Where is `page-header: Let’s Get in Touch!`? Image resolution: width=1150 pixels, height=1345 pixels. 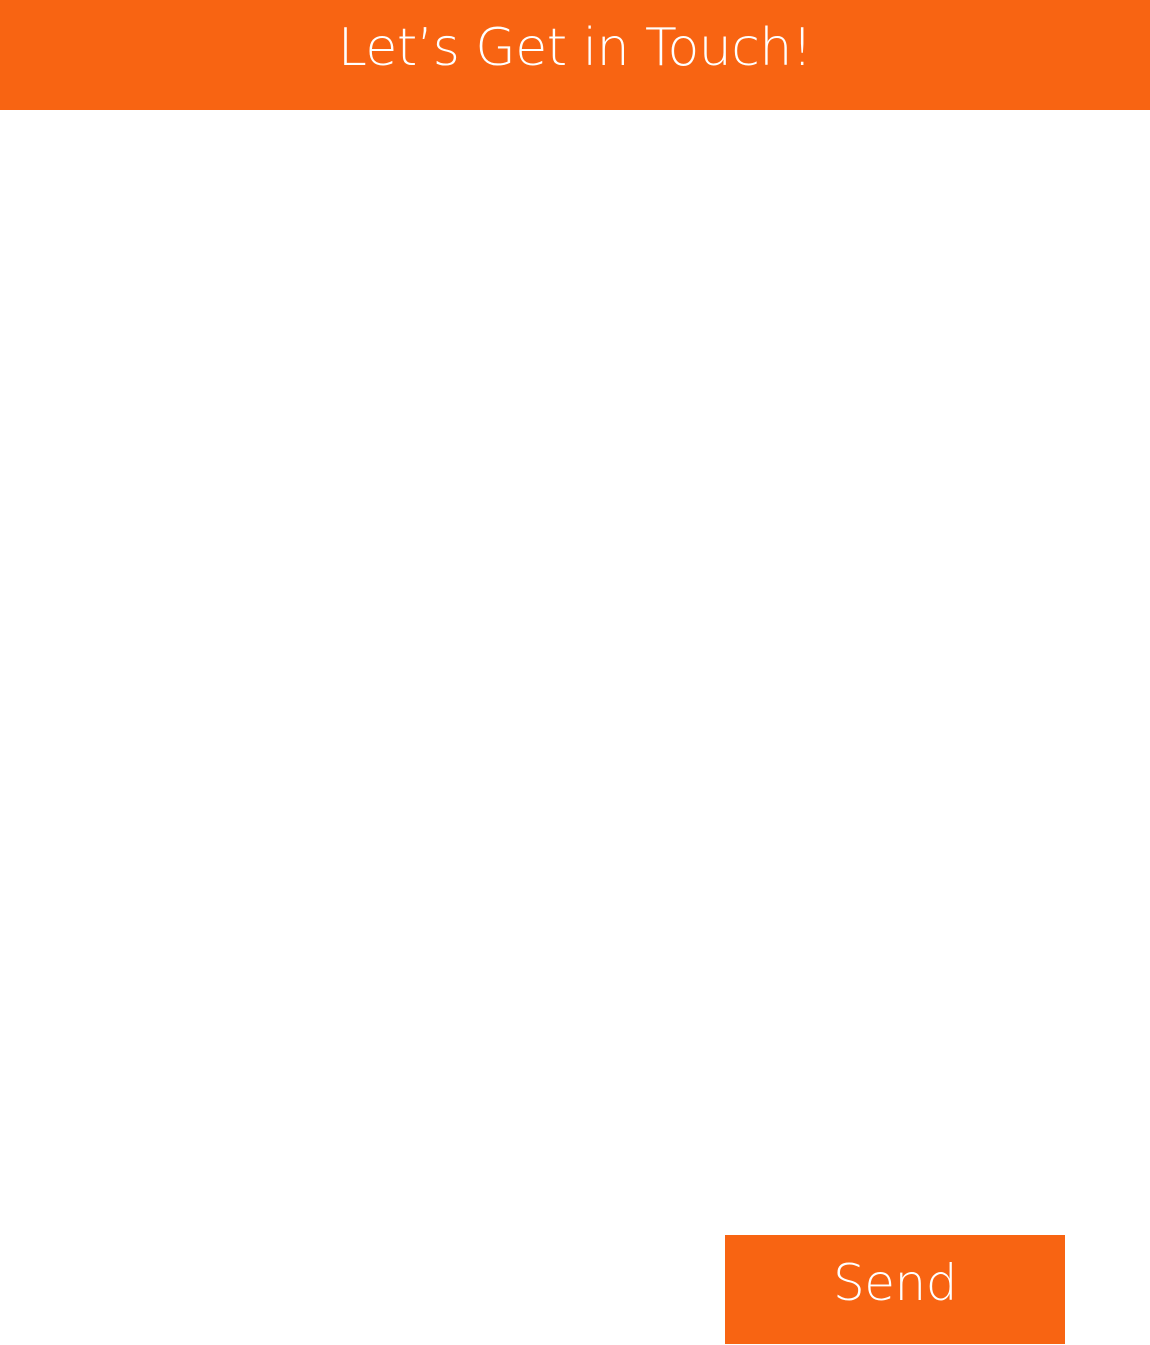
page-header: Let’s Get in Touch! is located at coordinates (575, 55).